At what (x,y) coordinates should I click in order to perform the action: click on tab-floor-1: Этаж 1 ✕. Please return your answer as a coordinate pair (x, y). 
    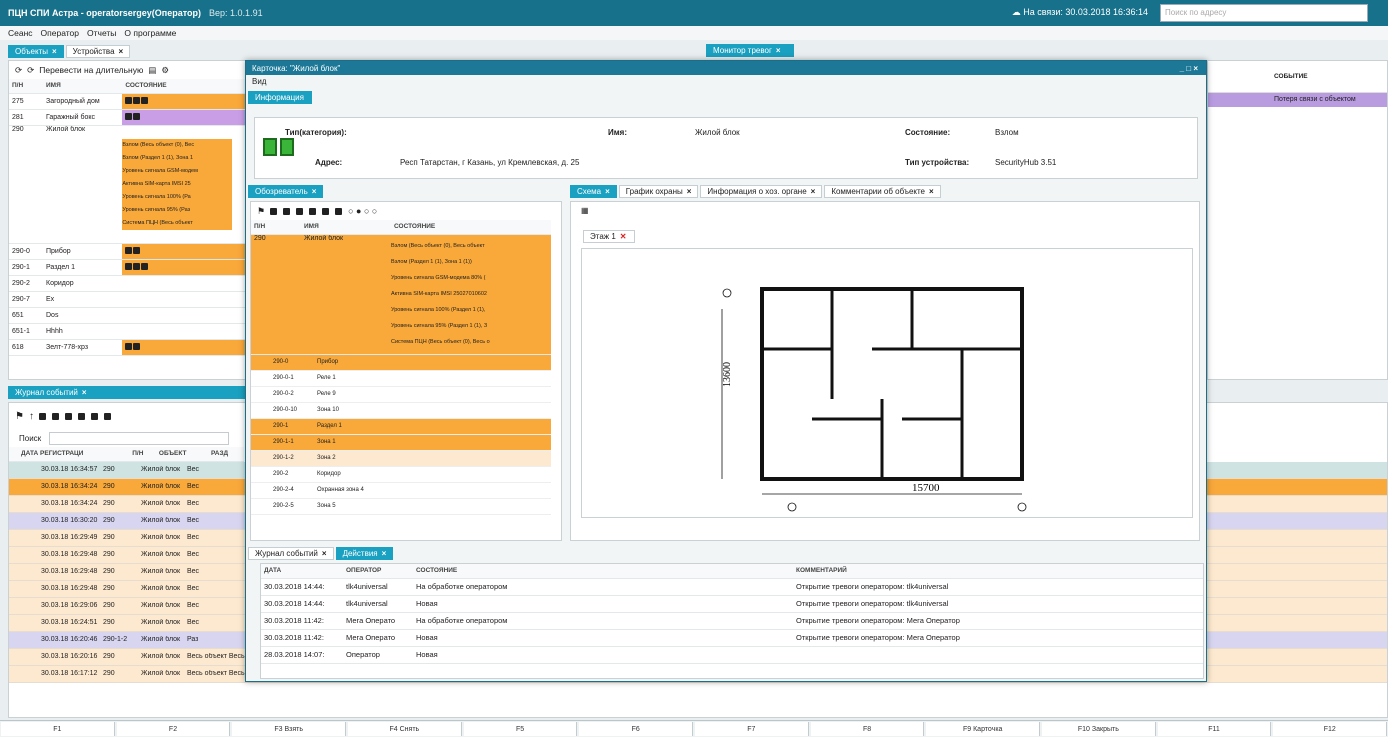
    Looking at the image, I should click on (609, 236).